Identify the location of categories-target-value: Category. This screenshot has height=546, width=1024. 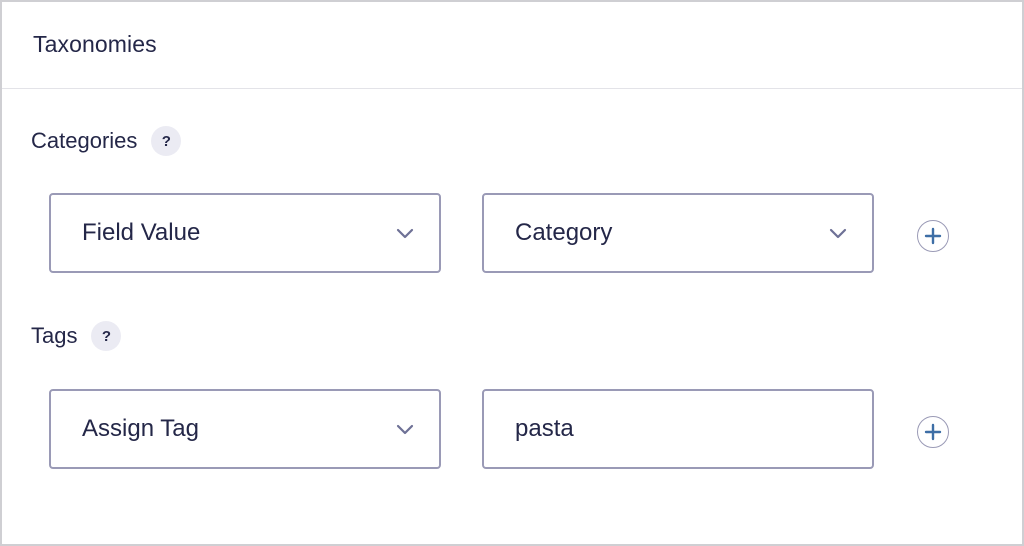
(564, 232).